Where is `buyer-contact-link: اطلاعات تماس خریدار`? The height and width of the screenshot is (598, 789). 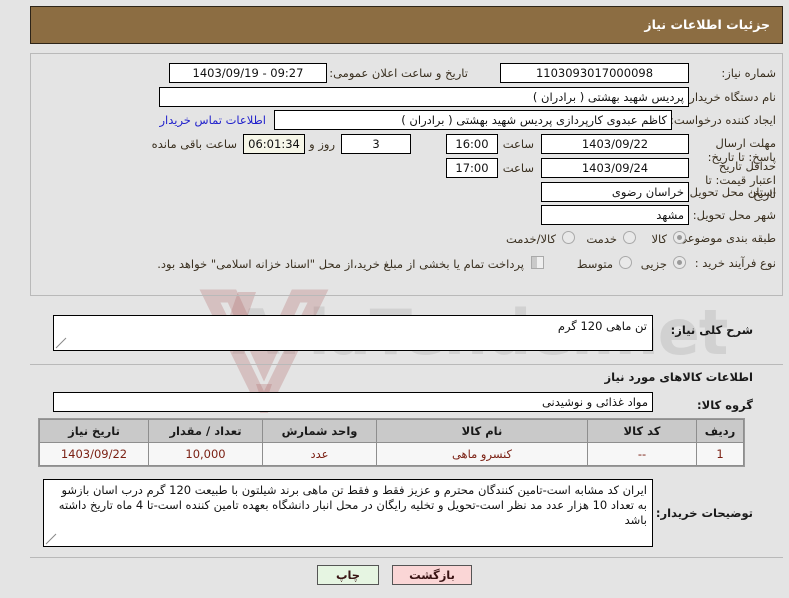
buyer-contact-link: اطلاعات تماس خریدار is located at coordinates (212, 120).